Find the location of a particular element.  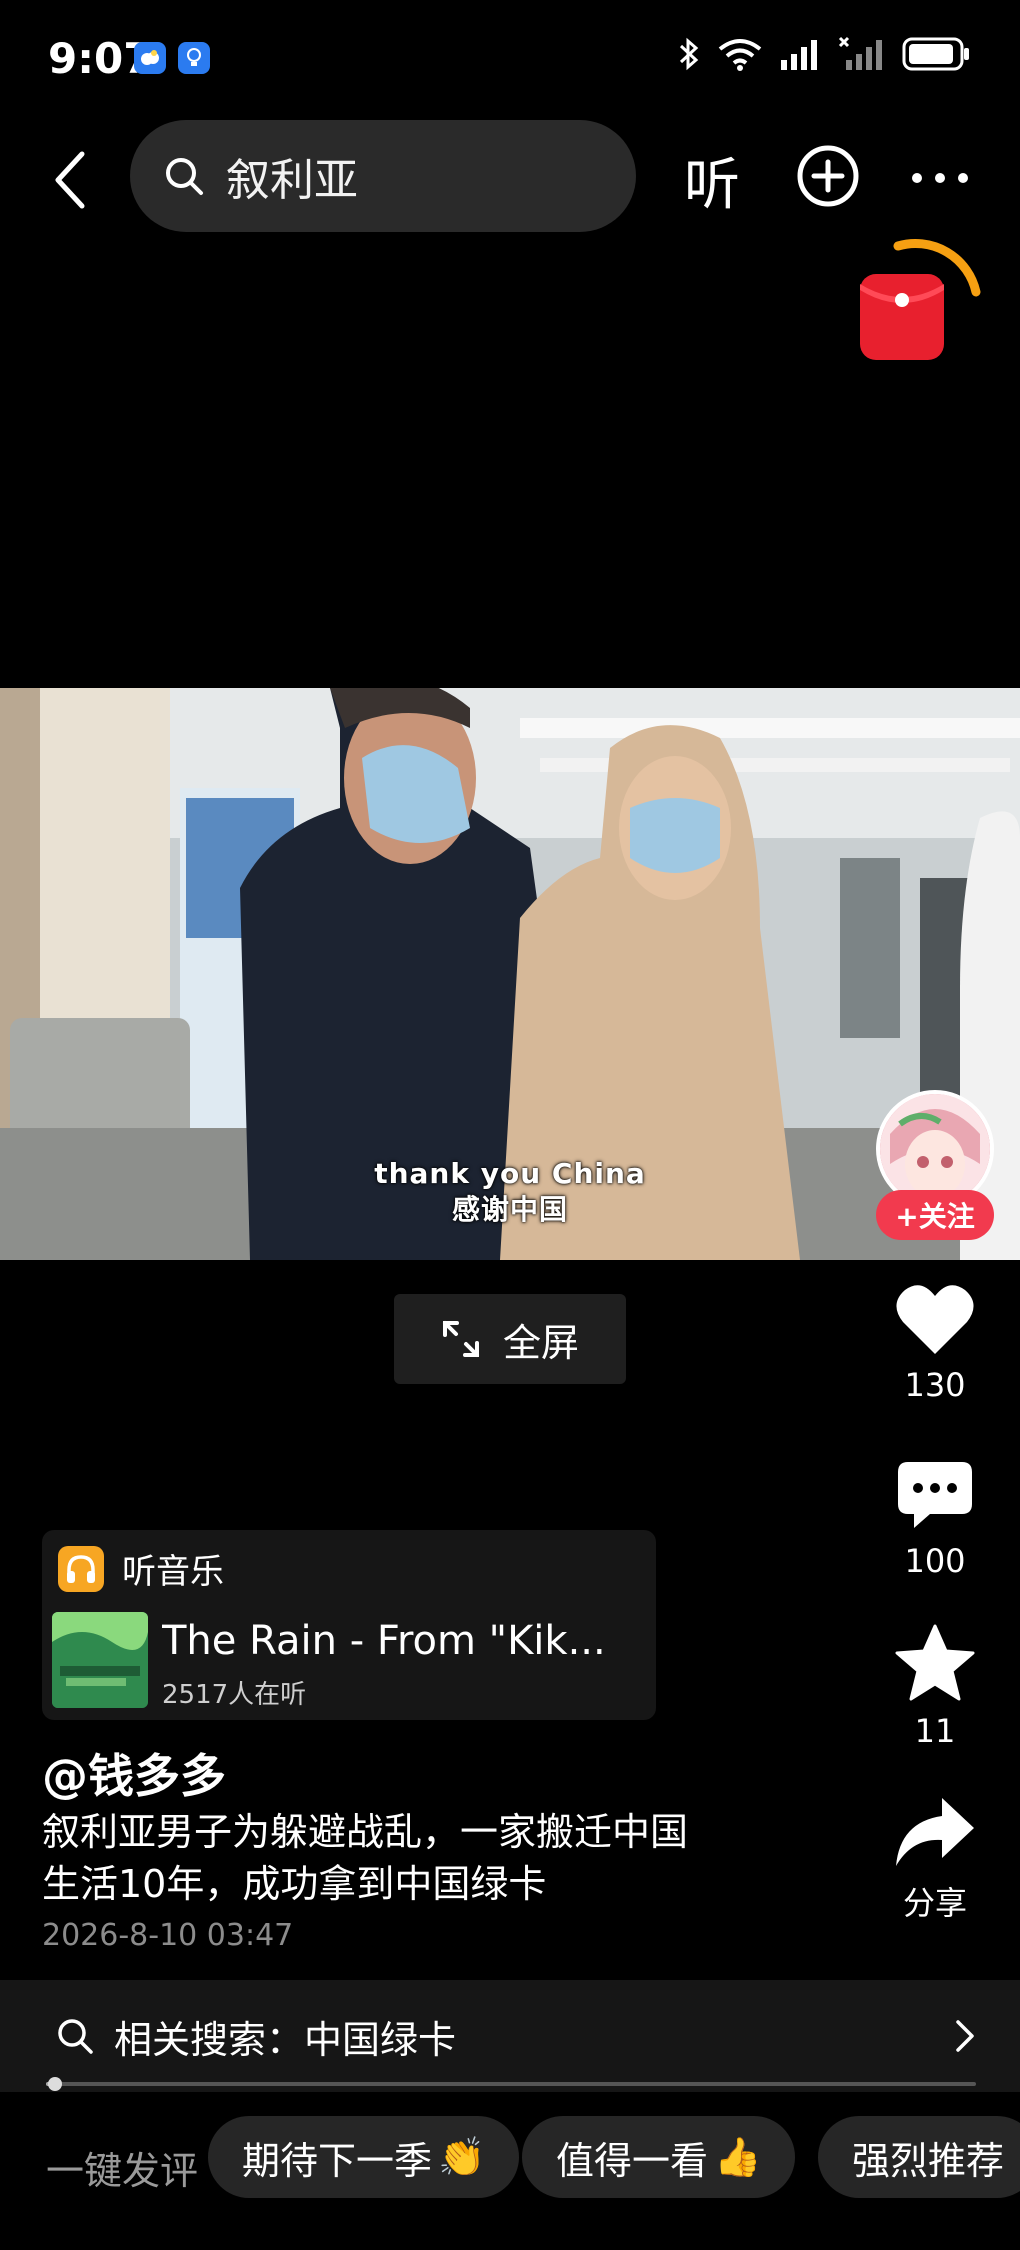

listen-button: 听 is located at coordinates (712, 180).